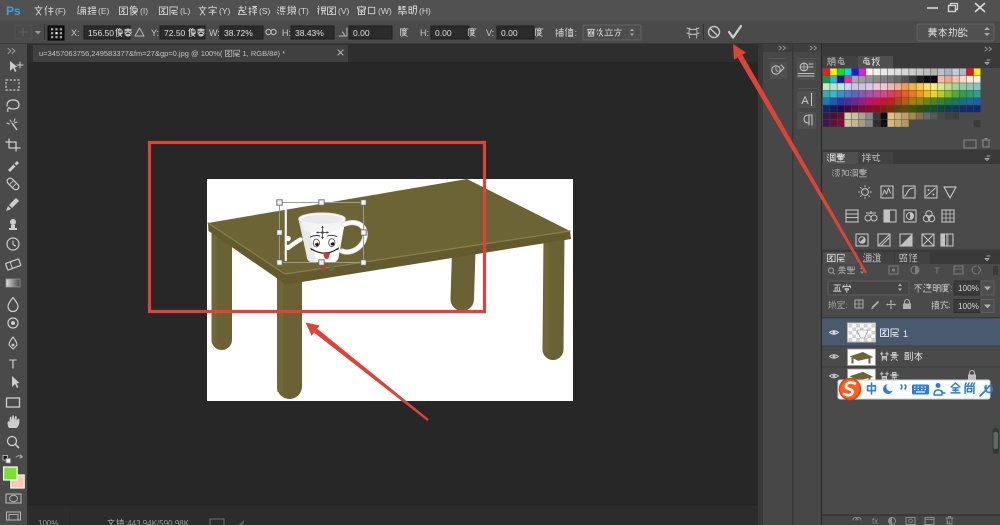 The image size is (1000, 525). What do you see at coordinates (175, 33) in the screenshot?
I see `svg-text: 72.50` at bounding box center [175, 33].